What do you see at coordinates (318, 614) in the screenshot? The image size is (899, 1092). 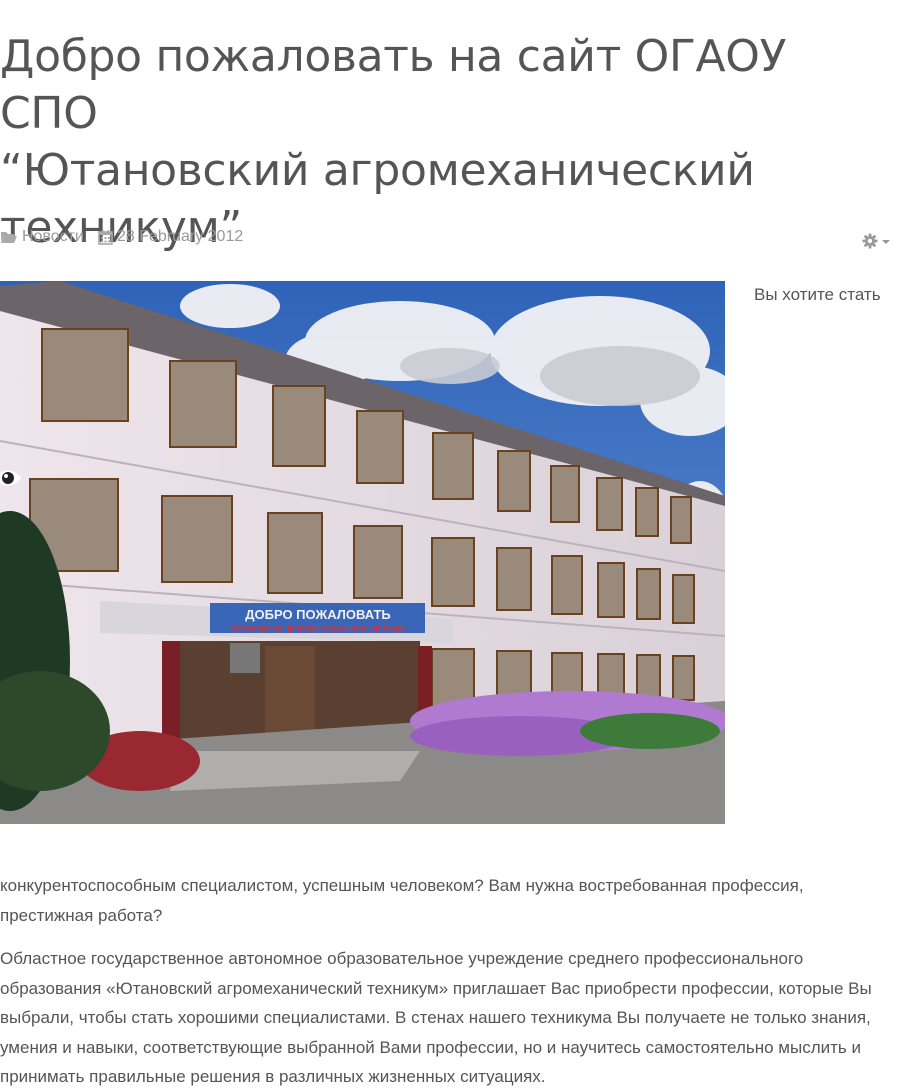 I see `banner-text-1: ДОБРО ПОЖАЛОВАТЬ` at bounding box center [318, 614].